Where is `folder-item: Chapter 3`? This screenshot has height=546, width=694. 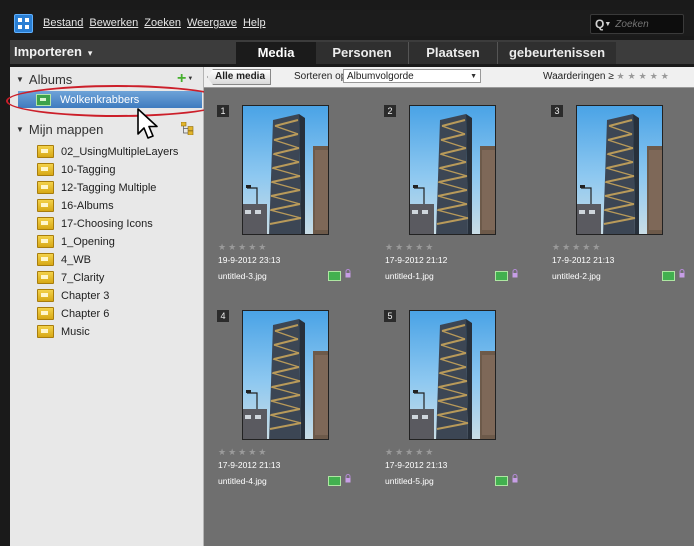 folder-item: Chapter 3 is located at coordinates (73, 295).